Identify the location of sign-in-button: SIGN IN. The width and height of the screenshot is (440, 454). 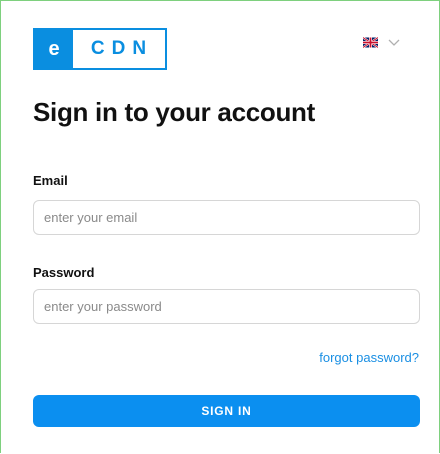
(226, 411).